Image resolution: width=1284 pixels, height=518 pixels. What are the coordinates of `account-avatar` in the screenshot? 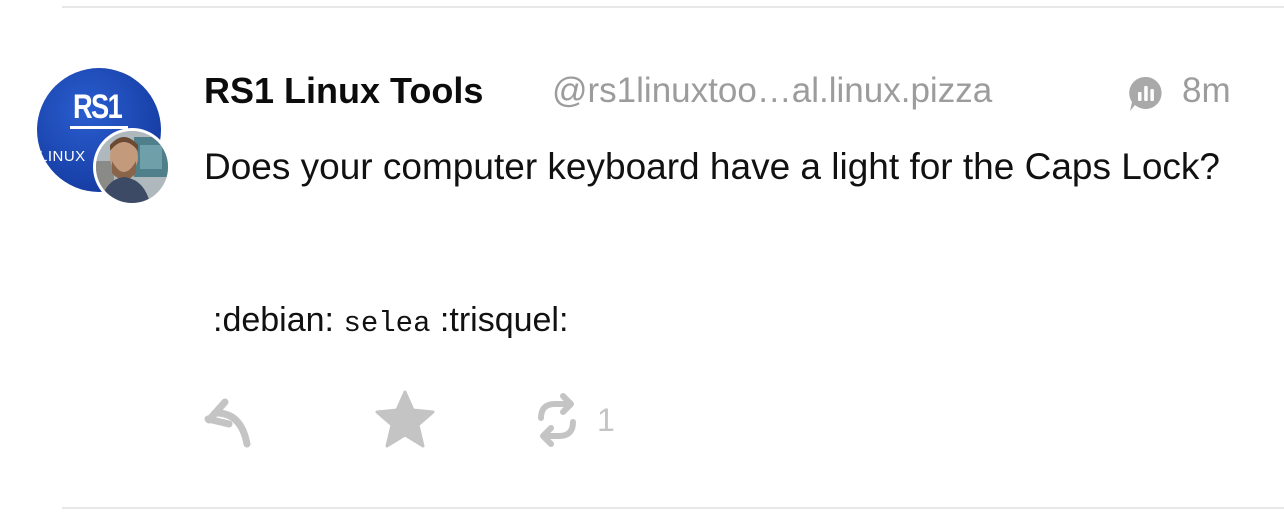 It's located at (132, 167).